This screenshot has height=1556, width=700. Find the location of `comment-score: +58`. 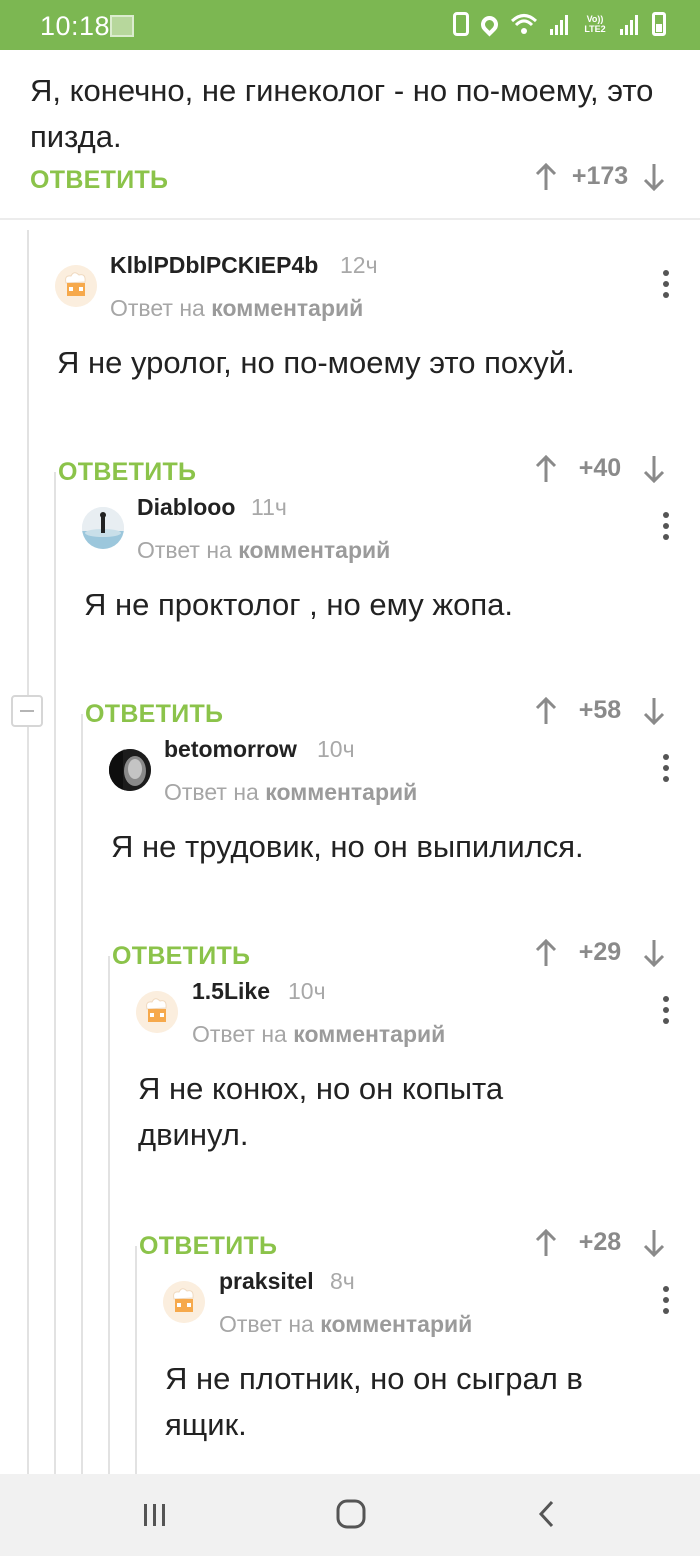

comment-score: +58 is located at coordinates (600, 710).